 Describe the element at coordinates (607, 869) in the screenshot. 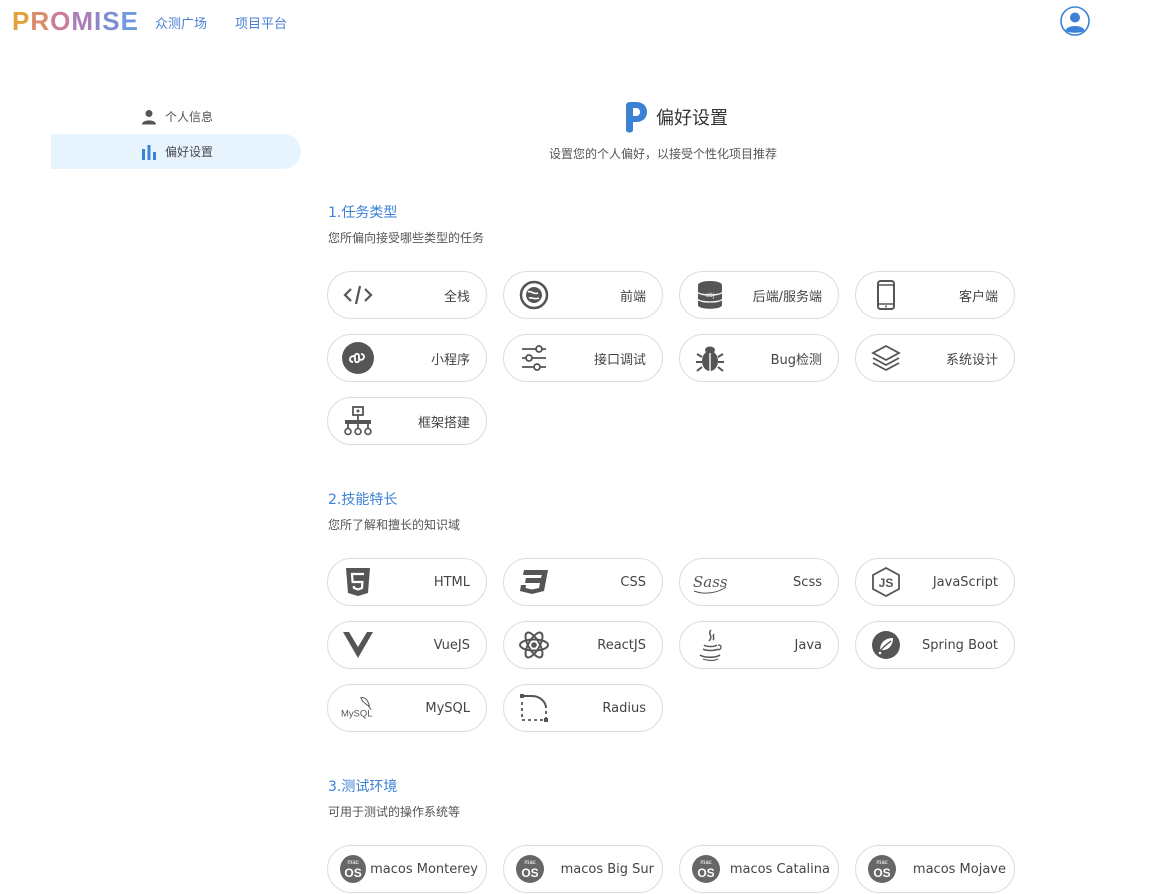

I see `chip-label: macos Big Sur` at that location.